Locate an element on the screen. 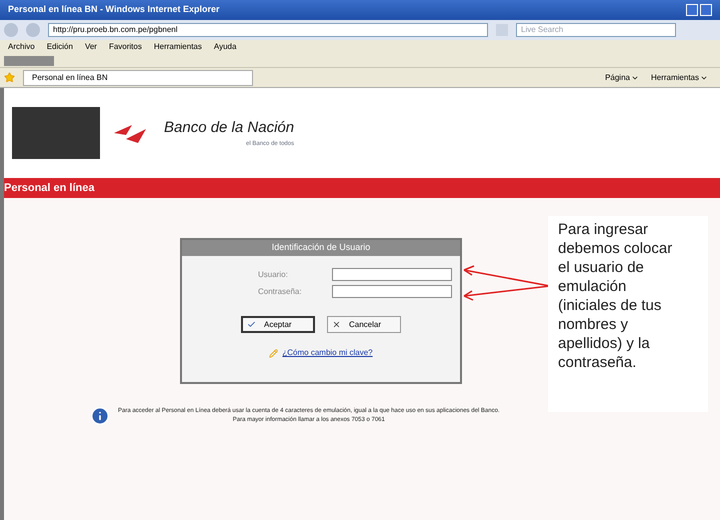  pencil-icon is located at coordinates (273, 353).